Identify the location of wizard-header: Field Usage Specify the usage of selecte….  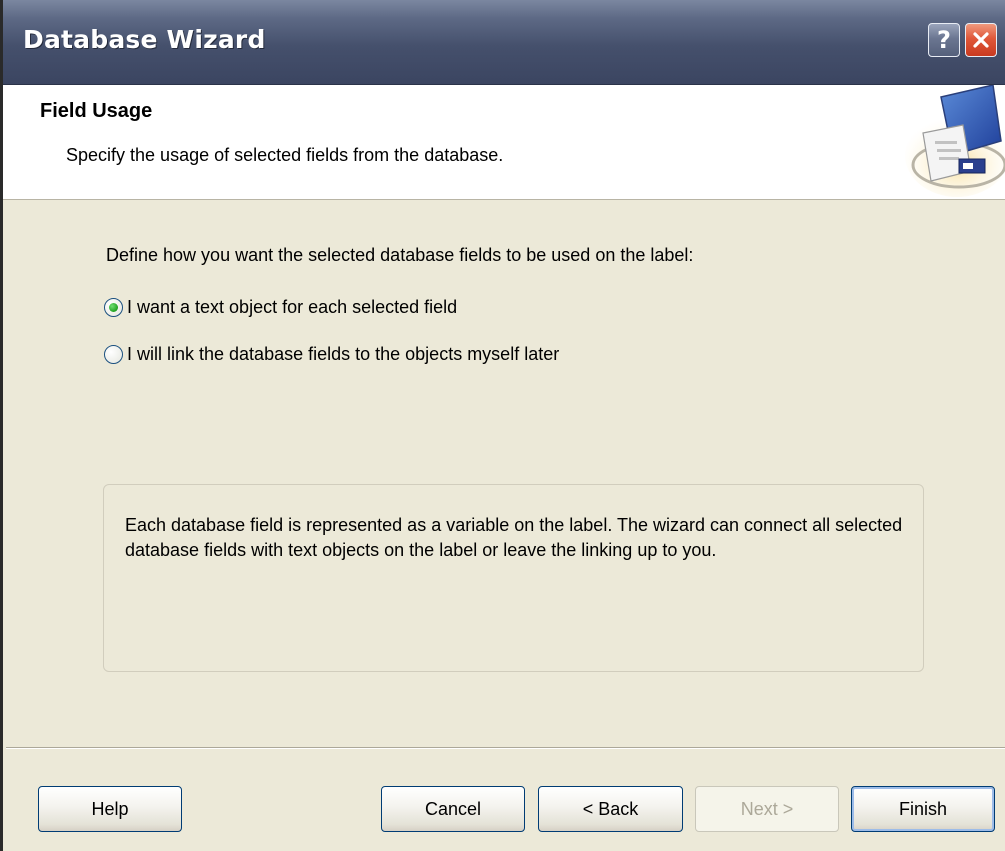
(504, 142).